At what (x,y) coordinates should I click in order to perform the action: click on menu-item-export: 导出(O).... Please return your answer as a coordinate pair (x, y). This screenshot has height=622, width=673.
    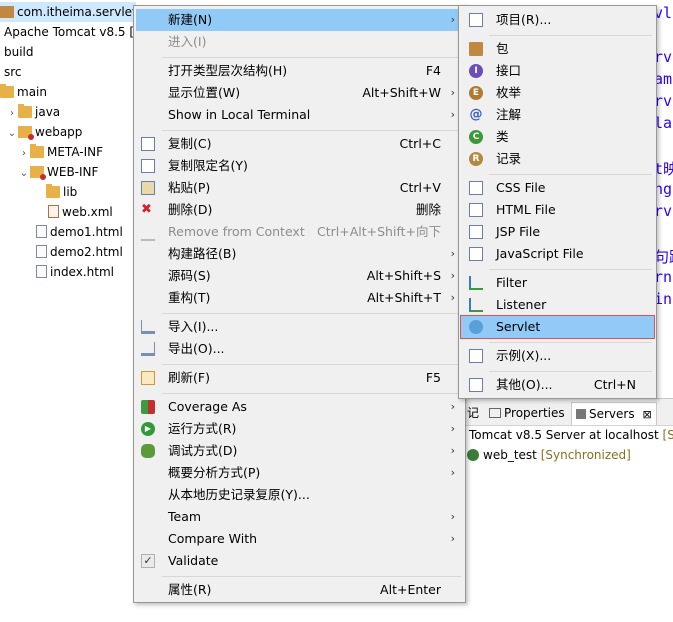
    Looking at the image, I should click on (299, 349).